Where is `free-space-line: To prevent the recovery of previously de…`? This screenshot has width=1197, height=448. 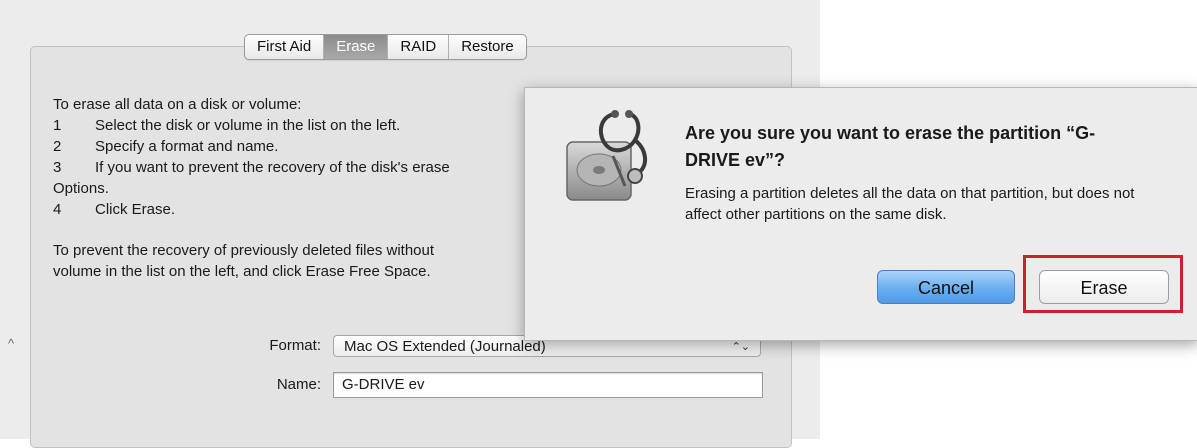 free-space-line: To prevent the recovery of previously de… is located at coordinates (244, 250).